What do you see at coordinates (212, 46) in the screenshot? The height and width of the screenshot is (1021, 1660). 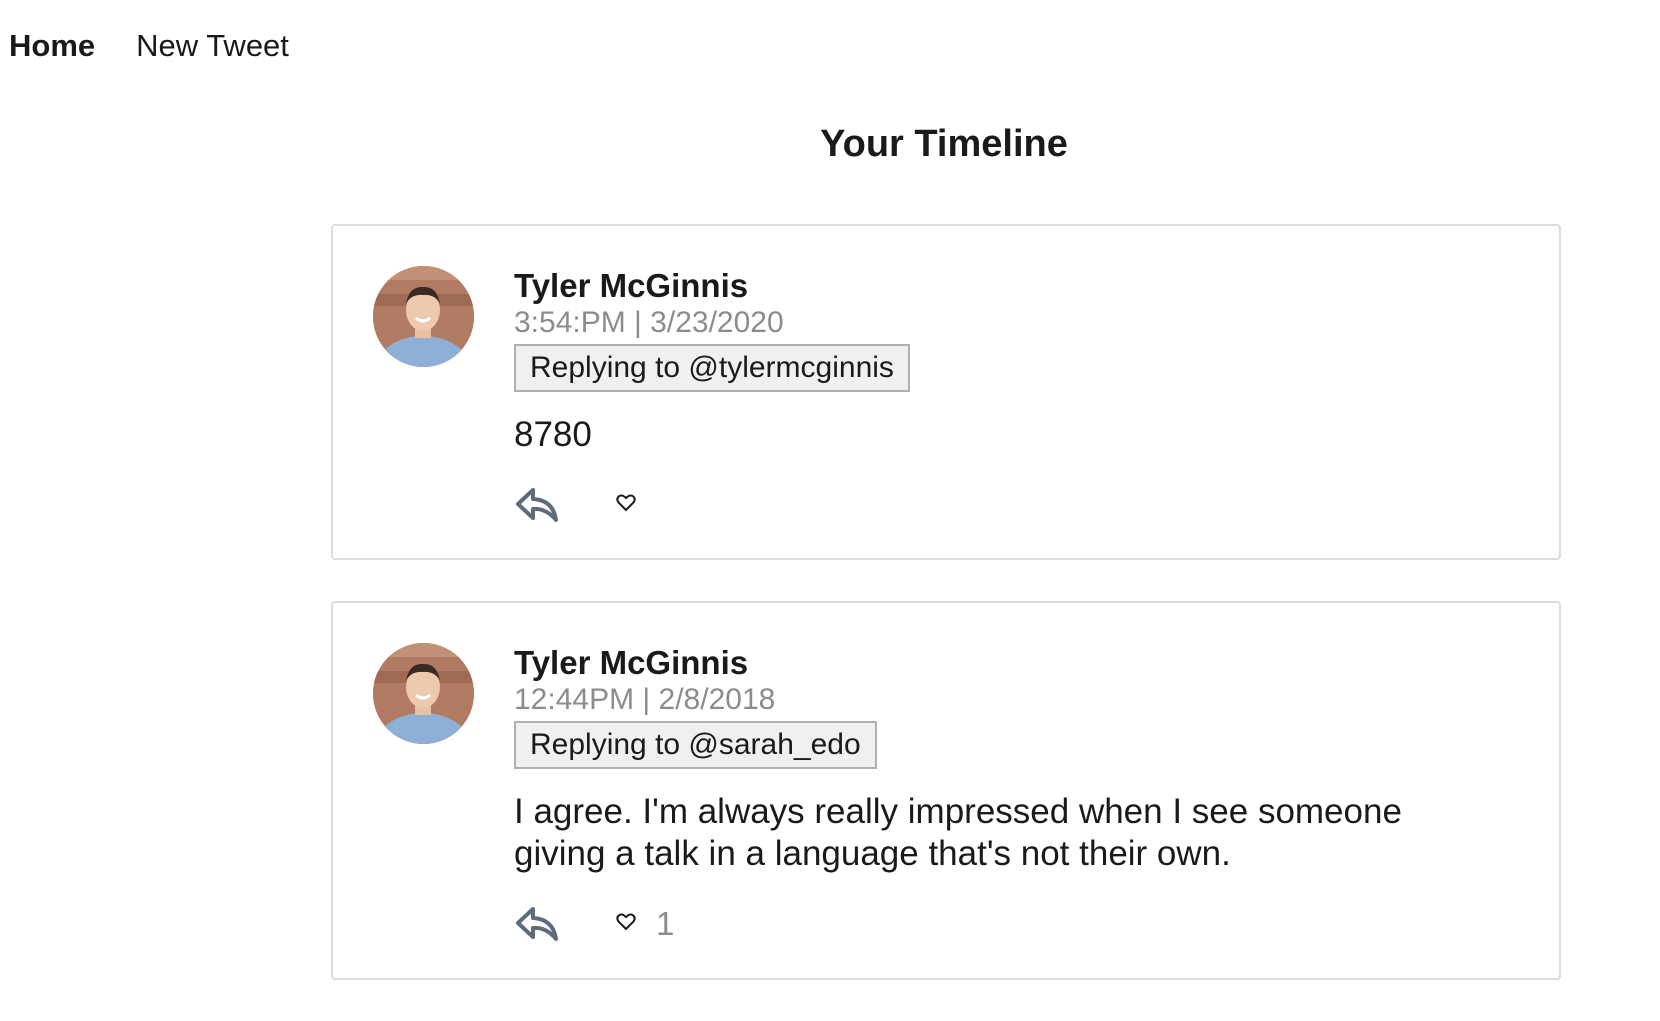 I see `nav-new-tweet-link: New Tweet` at bounding box center [212, 46].